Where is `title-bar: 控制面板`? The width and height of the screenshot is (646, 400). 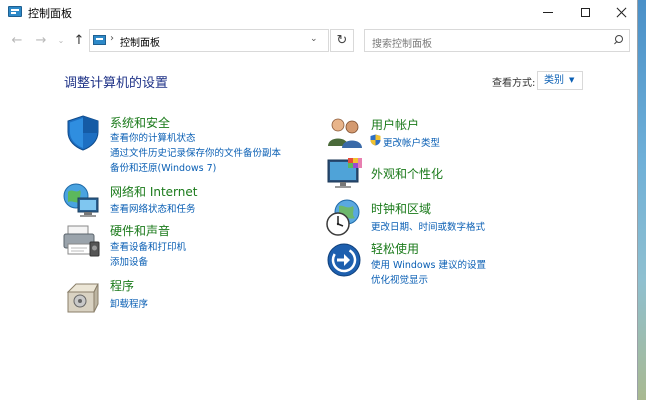 title-bar: 控制面板 is located at coordinates (319, 12).